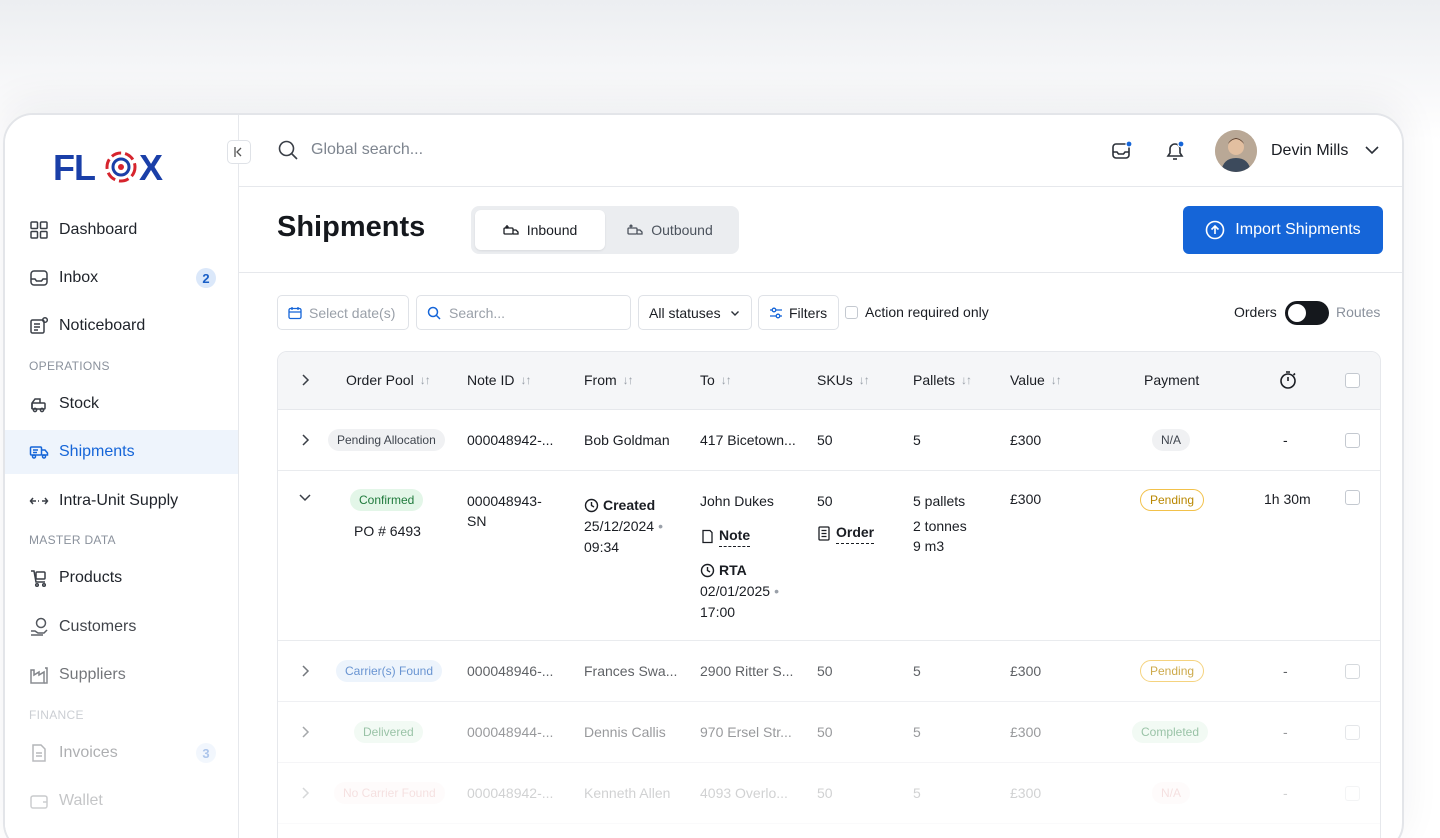 This screenshot has height=838, width=1440. I want to click on sidebar-item-inbox: Inbox 2, so click(121, 278).